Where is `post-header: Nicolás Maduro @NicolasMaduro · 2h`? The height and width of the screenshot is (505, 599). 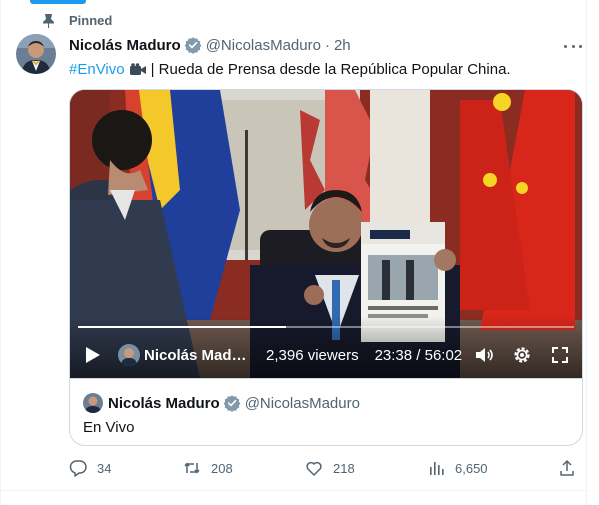
post-header: Nicolás Maduro @NicolasMaduro · 2h is located at coordinates (210, 45).